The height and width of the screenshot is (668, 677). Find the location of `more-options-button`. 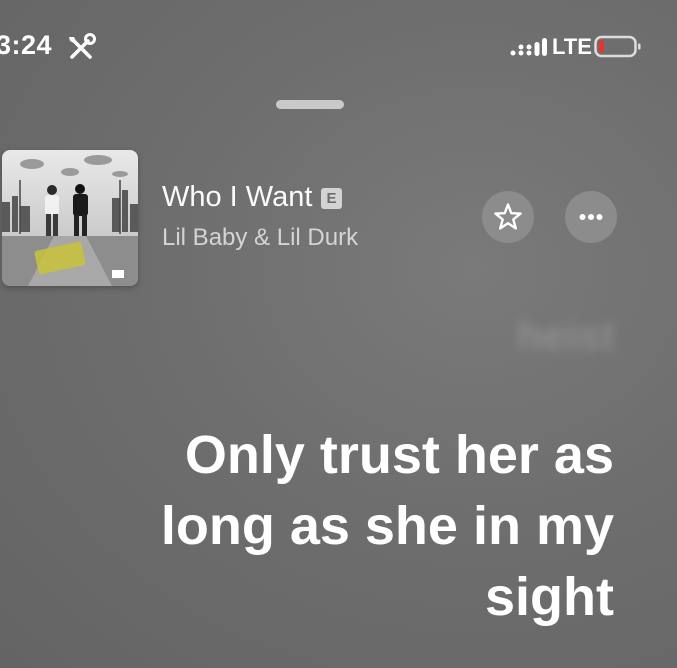

more-options-button is located at coordinates (591, 217).